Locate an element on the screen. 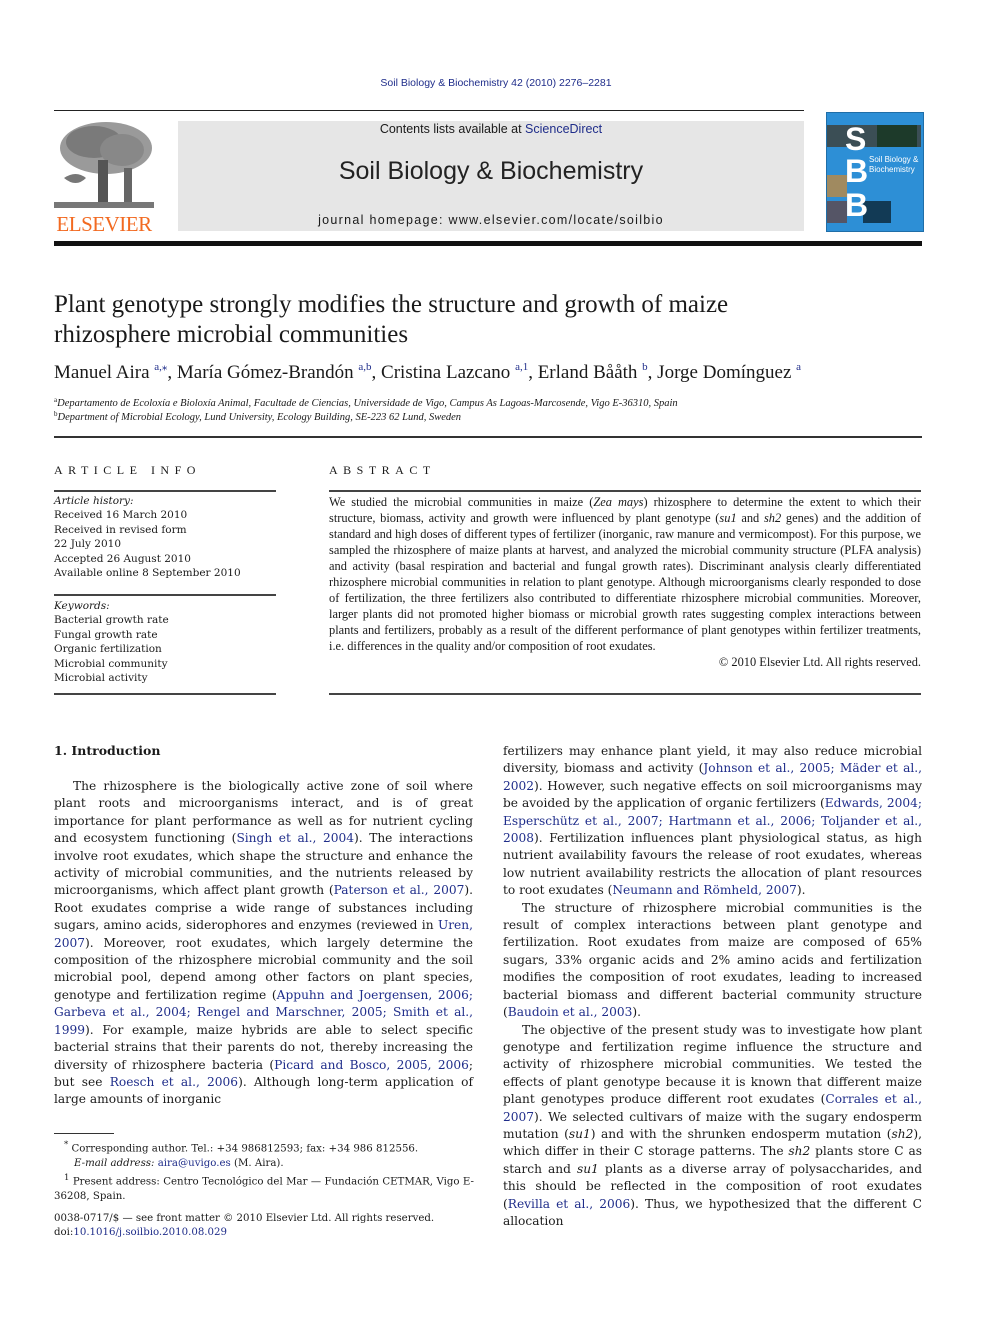 The height and width of the screenshot is (1323, 992). keyword: Bacterial growth rate is located at coordinates (111, 620).